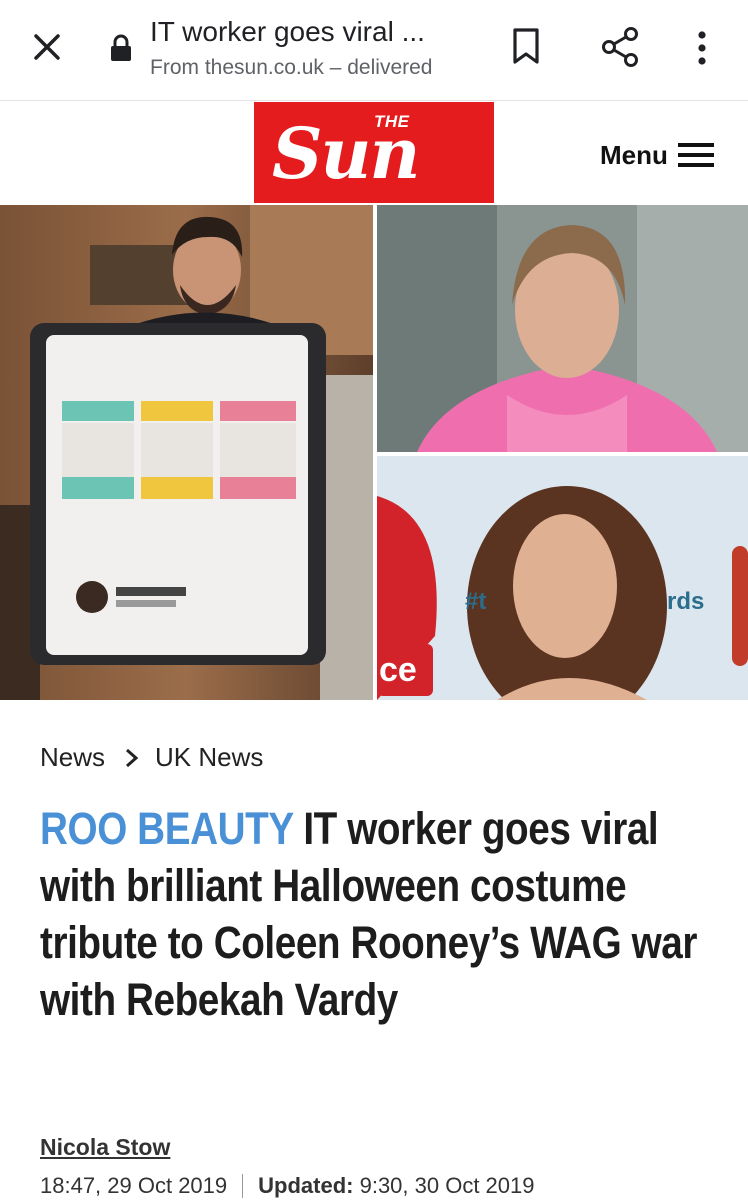  Describe the element at coordinates (121, 47) in the screenshot. I see `lock-icon` at that location.